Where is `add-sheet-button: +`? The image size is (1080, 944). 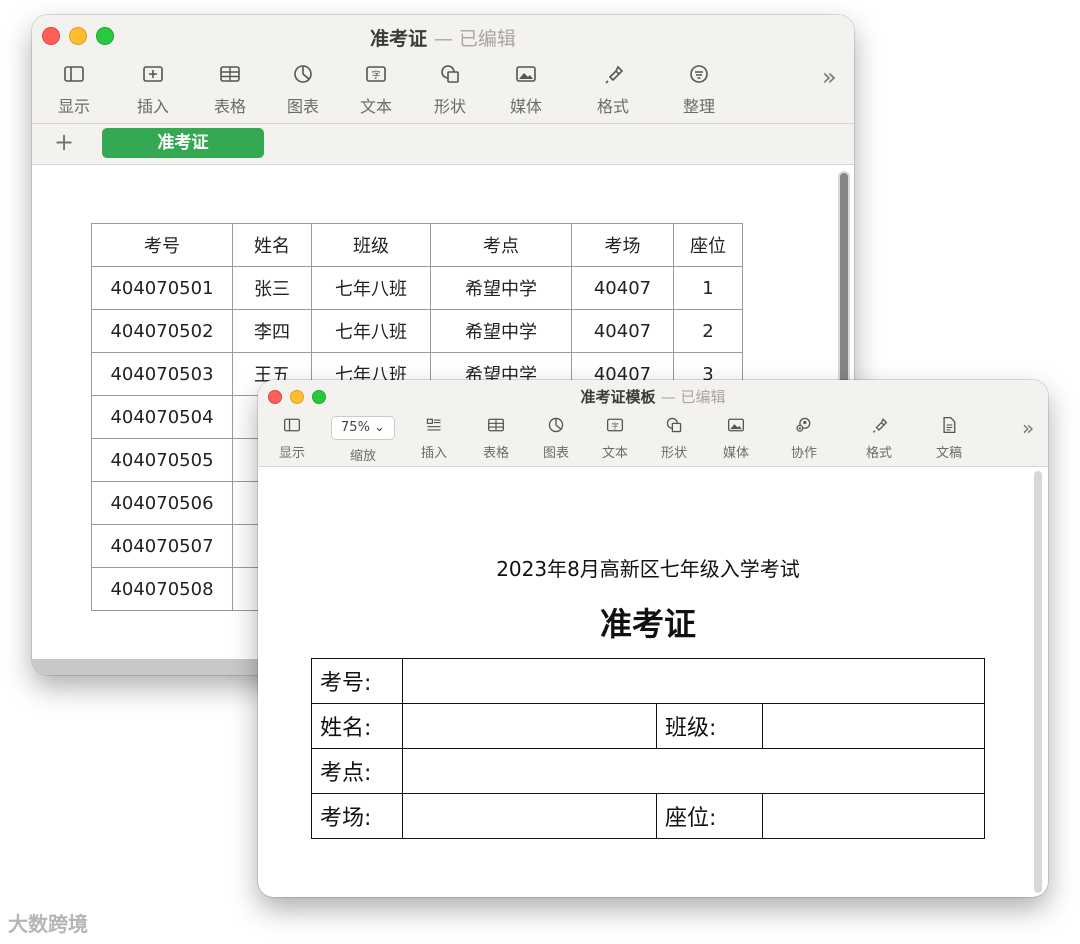
add-sheet-button: + is located at coordinates (64, 142).